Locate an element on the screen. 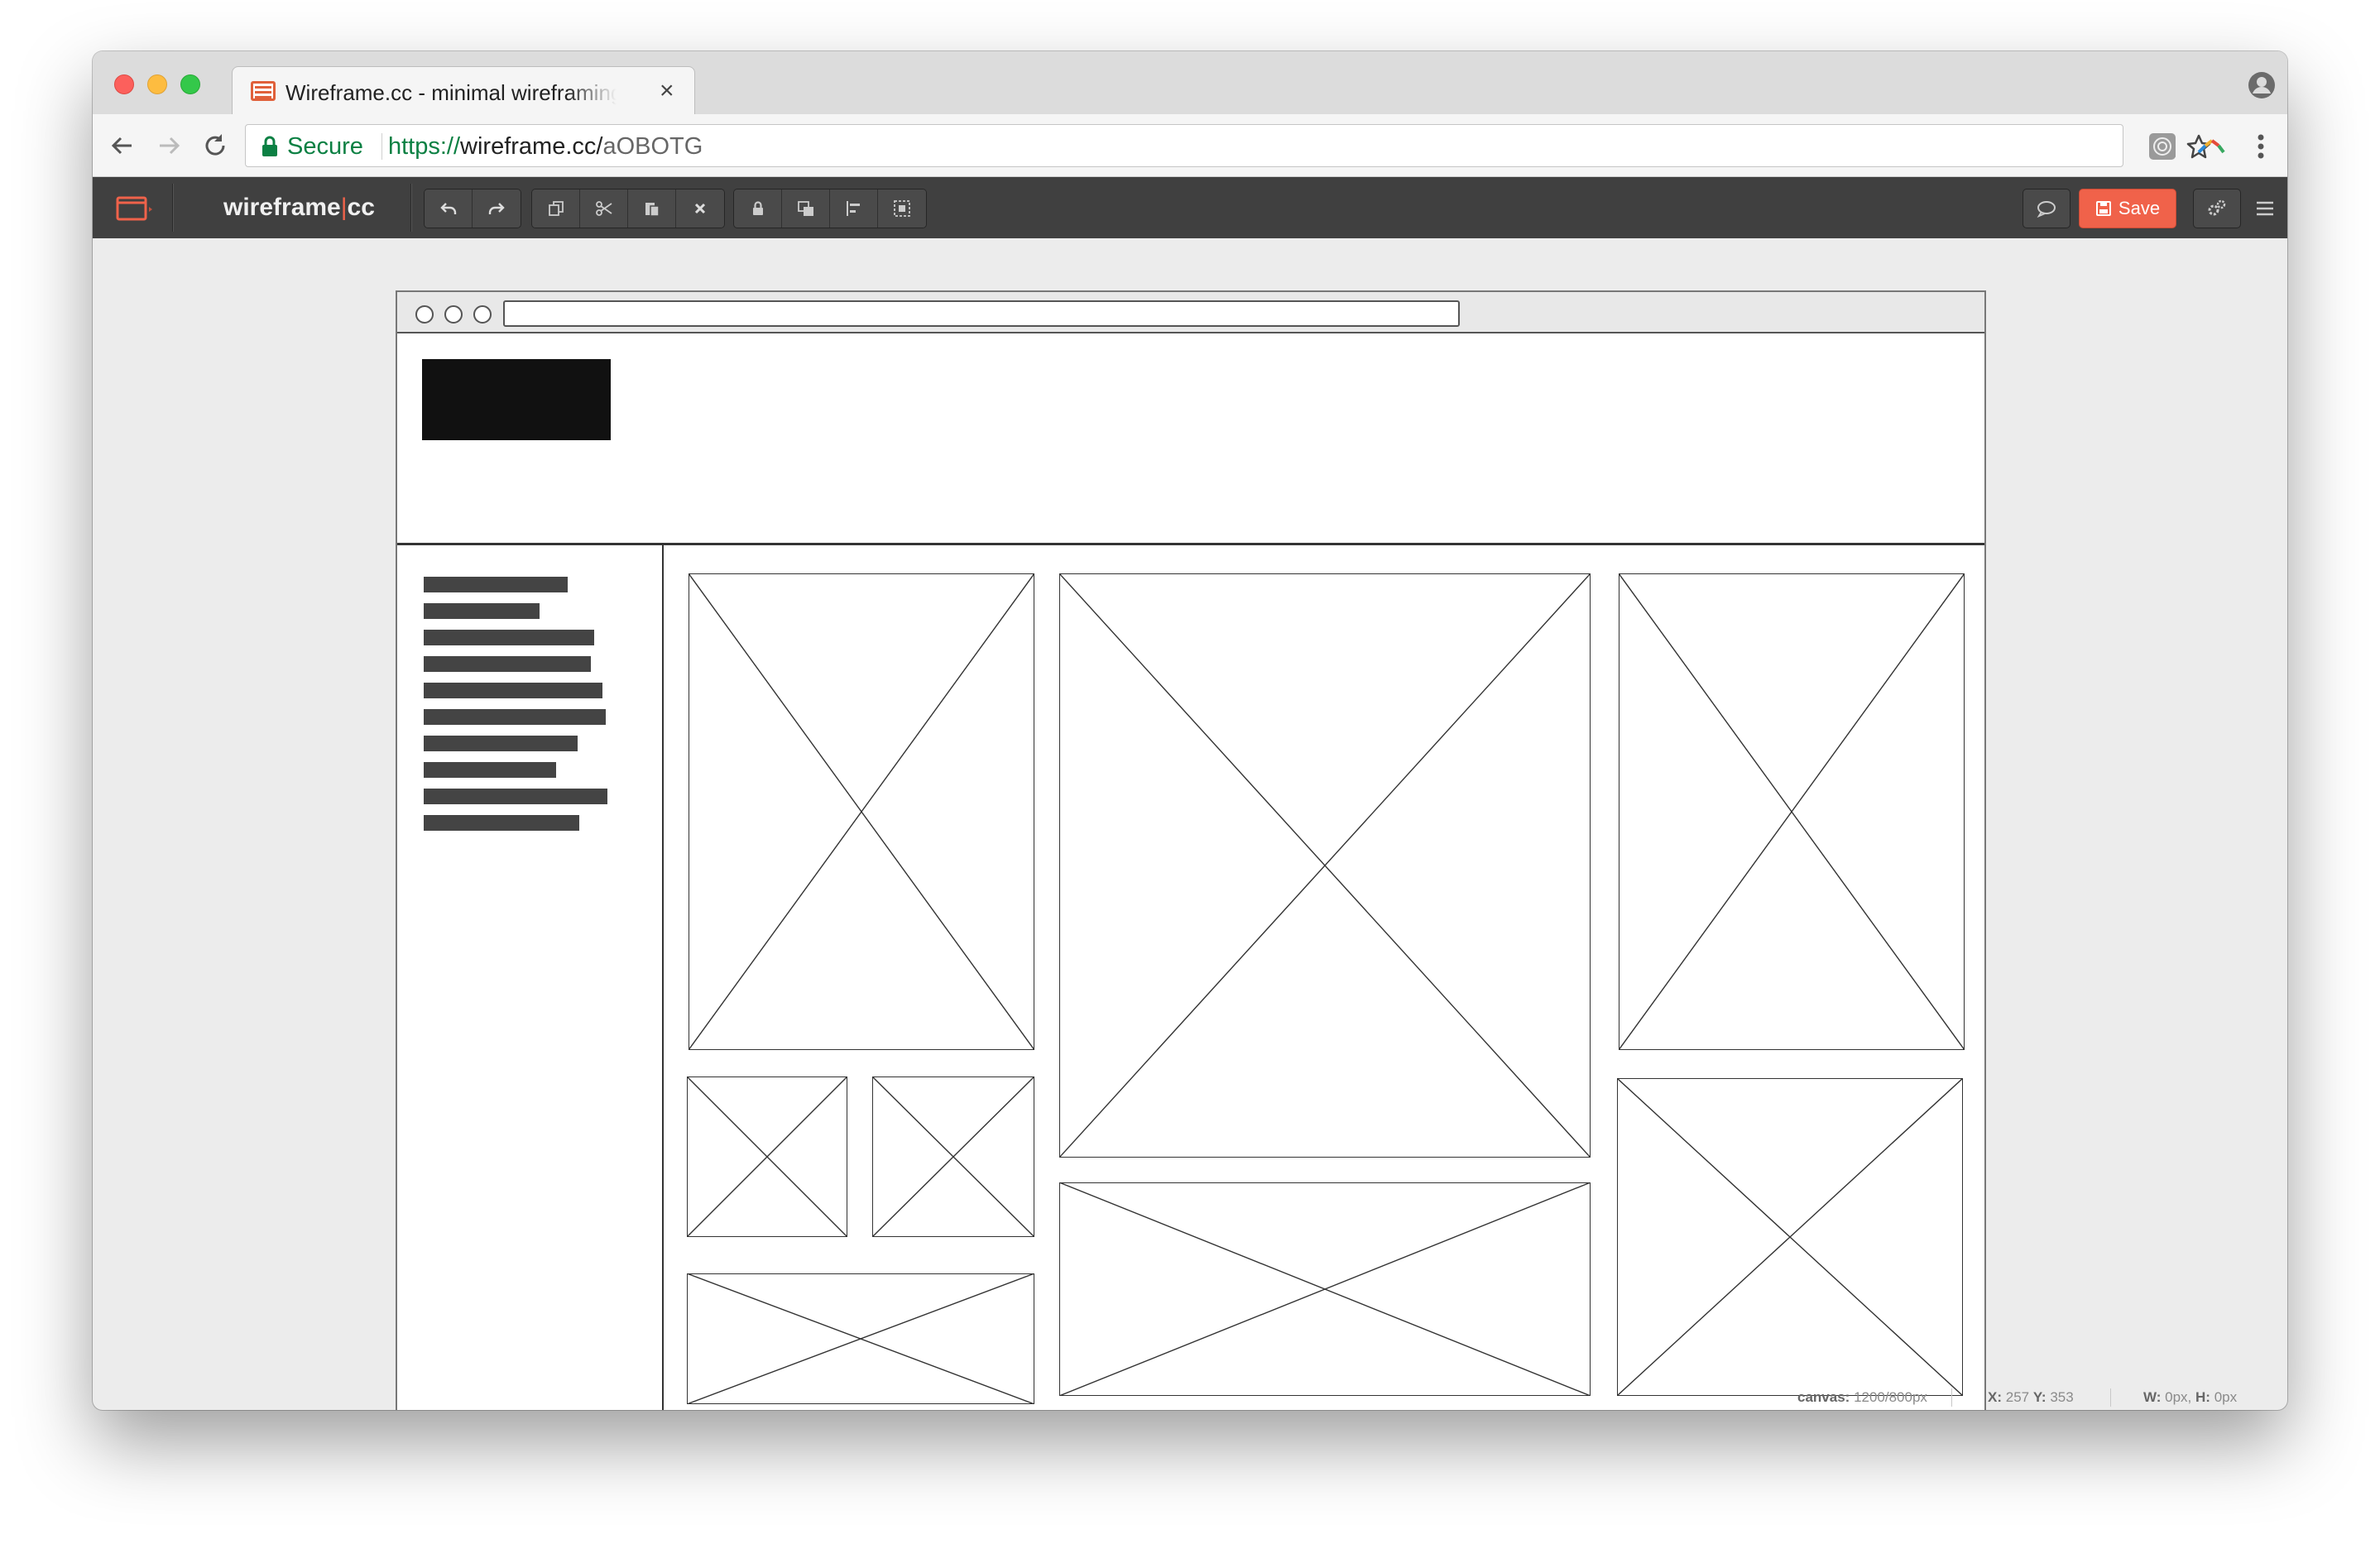  wireframe-sidebar is located at coordinates (530, 978).